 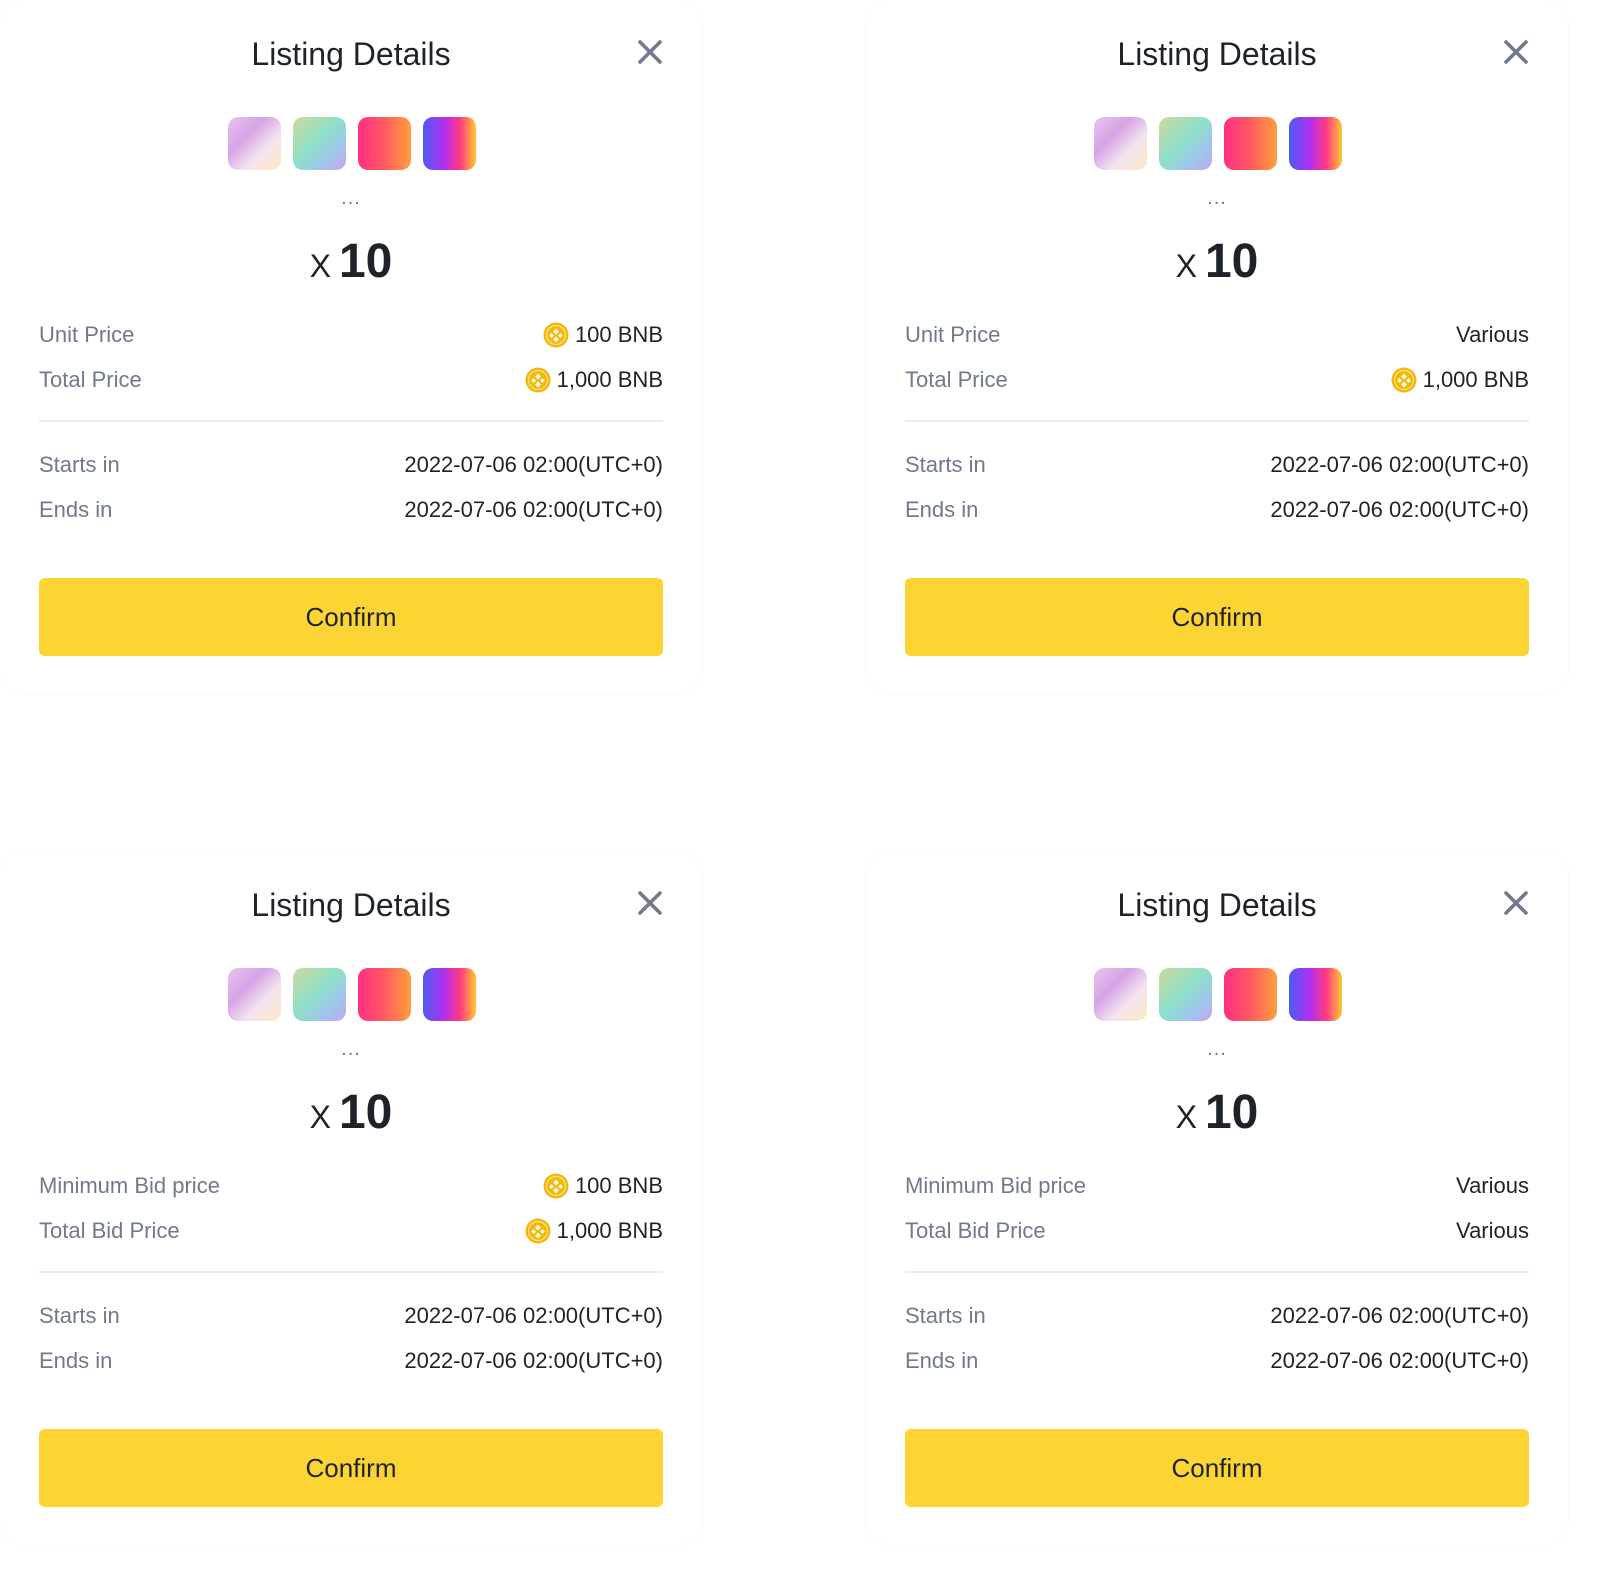 I want to click on price-row: Unit Price 100 BNB, so click(x=351, y=335).